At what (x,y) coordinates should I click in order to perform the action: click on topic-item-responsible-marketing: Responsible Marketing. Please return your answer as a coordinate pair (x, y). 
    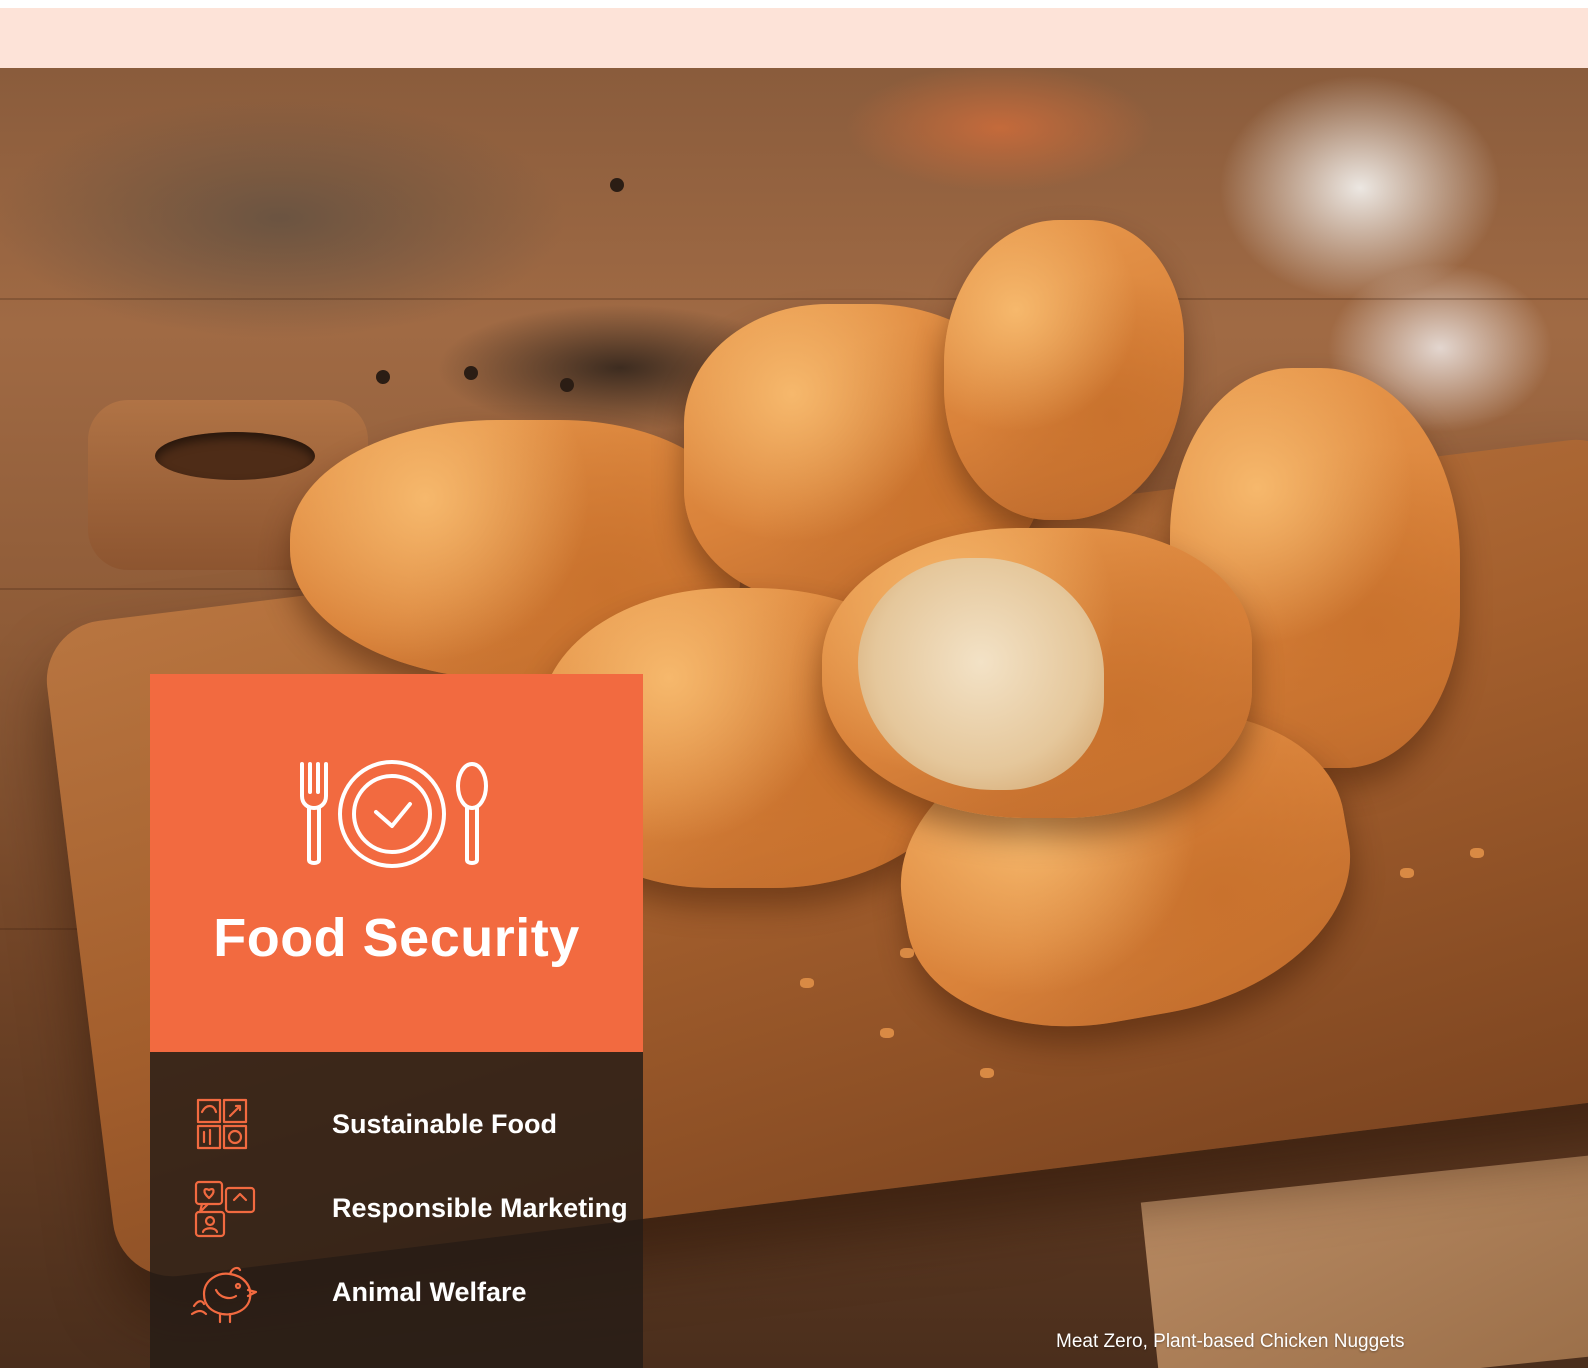
    Looking at the image, I should click on (410, 1211).